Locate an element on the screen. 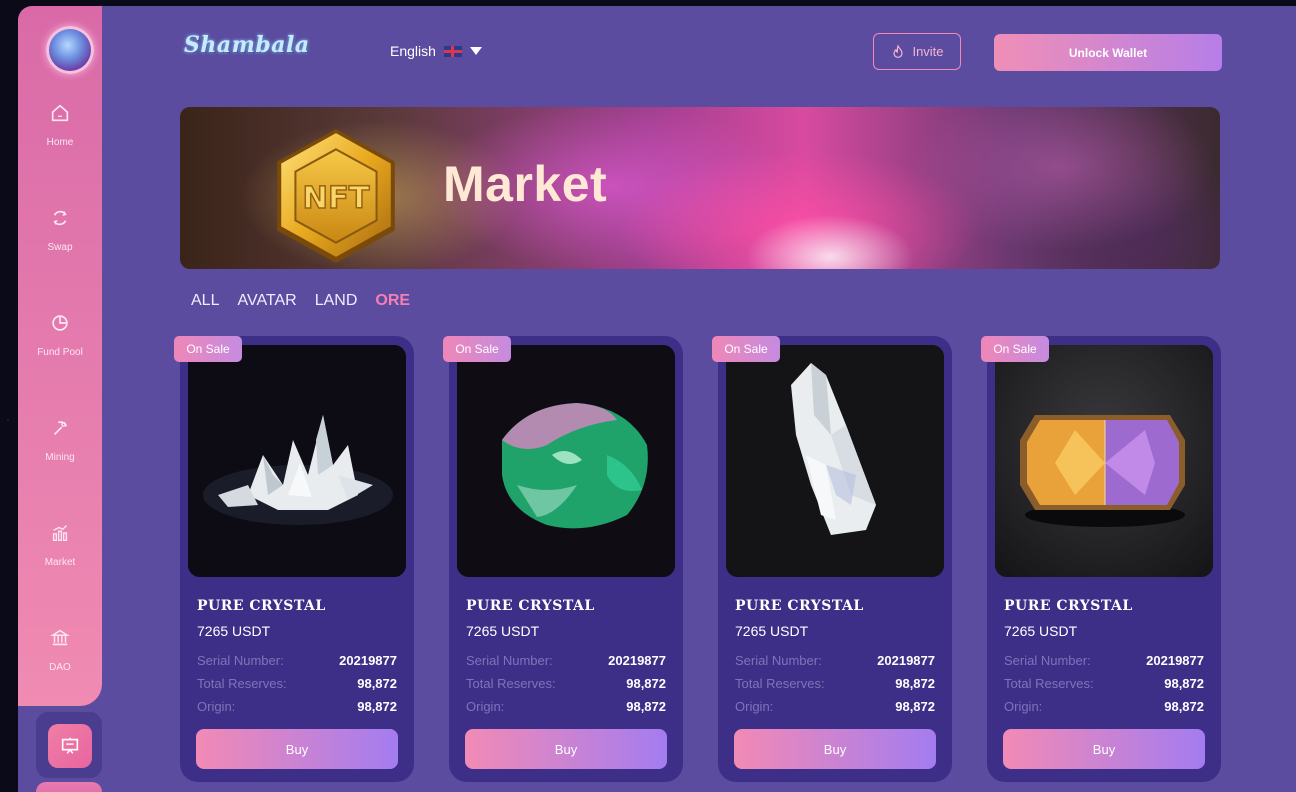 This screenshot has width=1296, height=792. unlock-wallet-button: Unlock Wallet is located at coordinates (1108, 52).